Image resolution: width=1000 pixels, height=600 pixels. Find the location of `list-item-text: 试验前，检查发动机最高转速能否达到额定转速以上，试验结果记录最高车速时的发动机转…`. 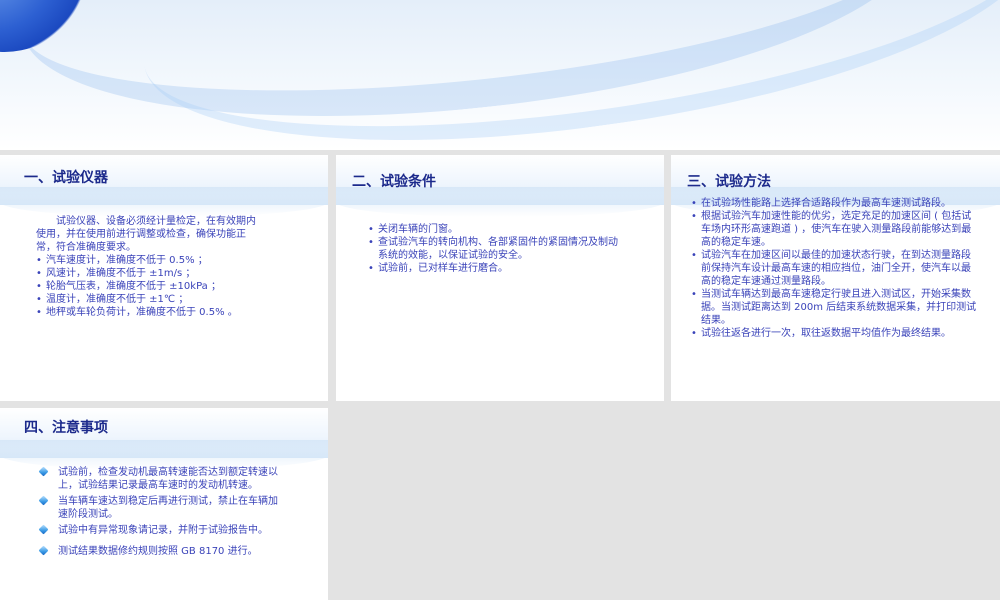

list-item-text: 试验前，检查发动机最高转速能否达到额定转速以上，试验结果记录最高车速时的发动机转… is located at coordinates (168, 479).